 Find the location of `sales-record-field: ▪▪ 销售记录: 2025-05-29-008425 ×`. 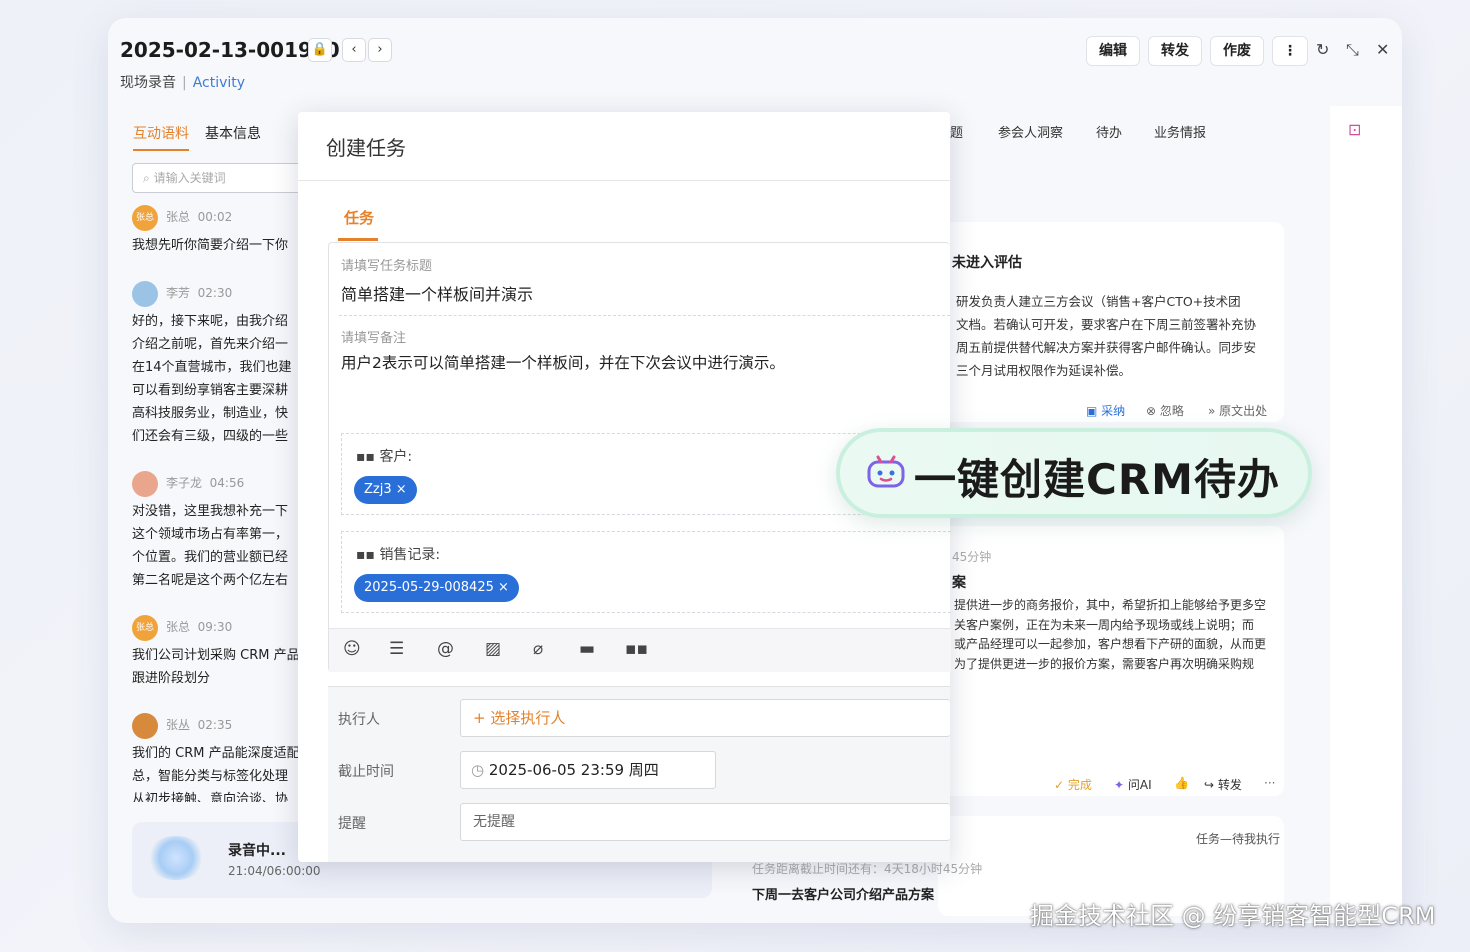

sales-record-field: ▪▪ 销售记录: 2025-05-29-008425 × is located at coordinates (646, 572).